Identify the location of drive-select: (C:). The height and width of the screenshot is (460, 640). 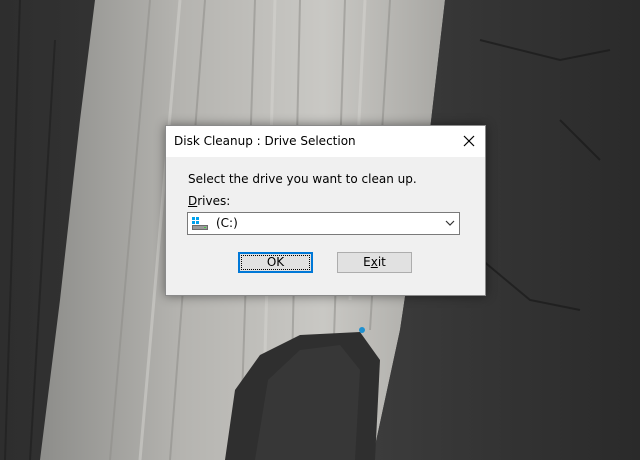
(323, 223).